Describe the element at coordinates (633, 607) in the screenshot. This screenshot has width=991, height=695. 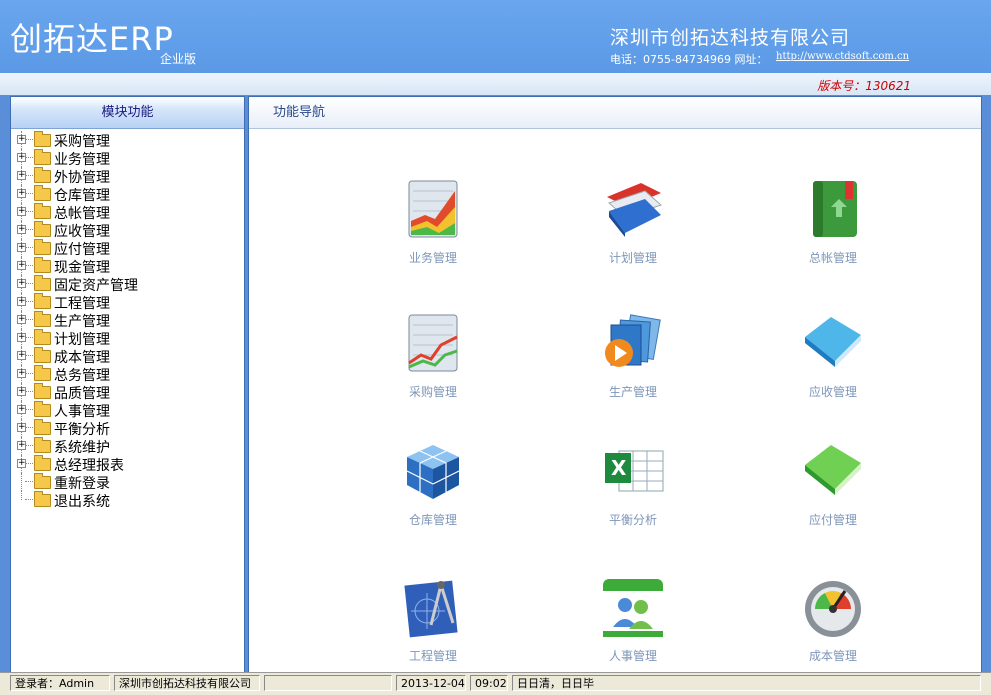
I see `users-icon` at that location.